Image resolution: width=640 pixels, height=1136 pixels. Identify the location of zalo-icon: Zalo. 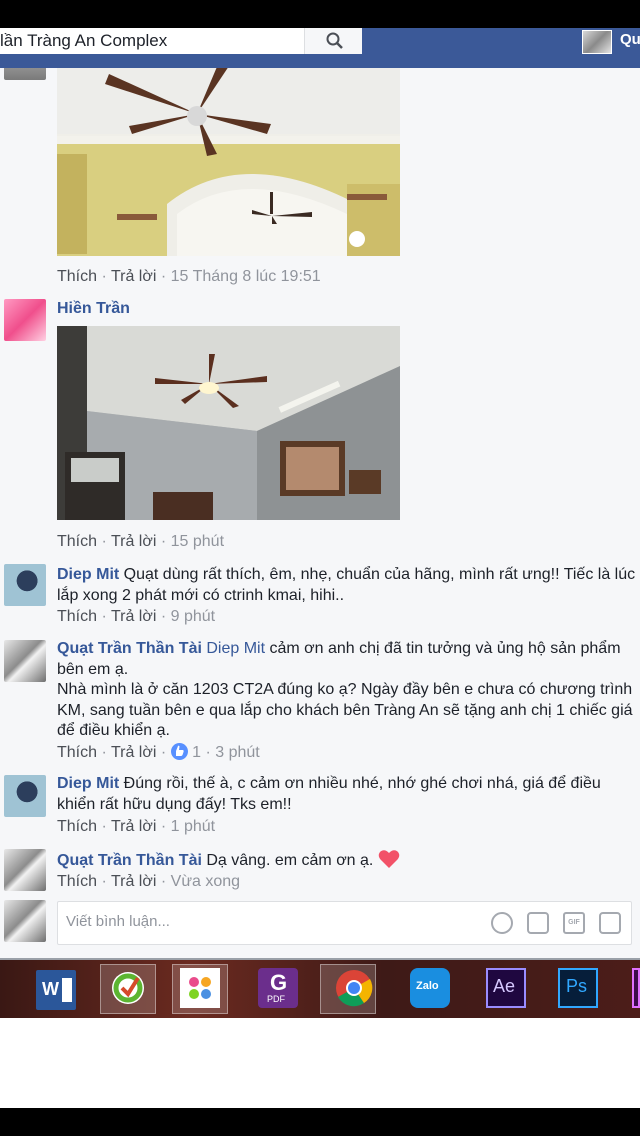
(430, 988).